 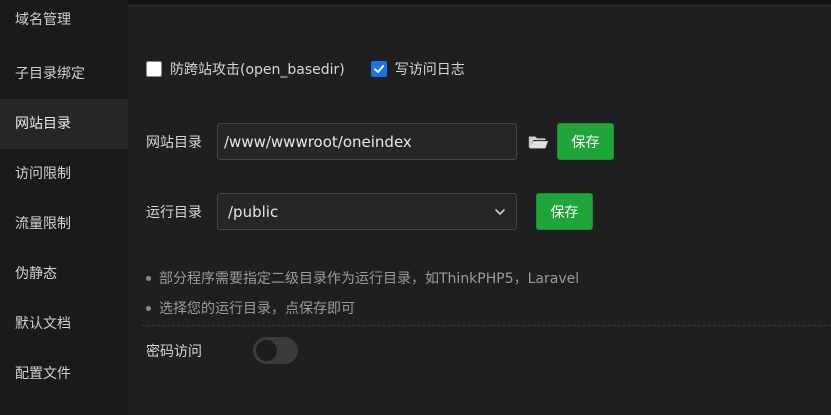 What do you see at coordinates (222, 350) in the screenshot?
I see `password-access-row: 密码访问` at bounding box center [222, 350].